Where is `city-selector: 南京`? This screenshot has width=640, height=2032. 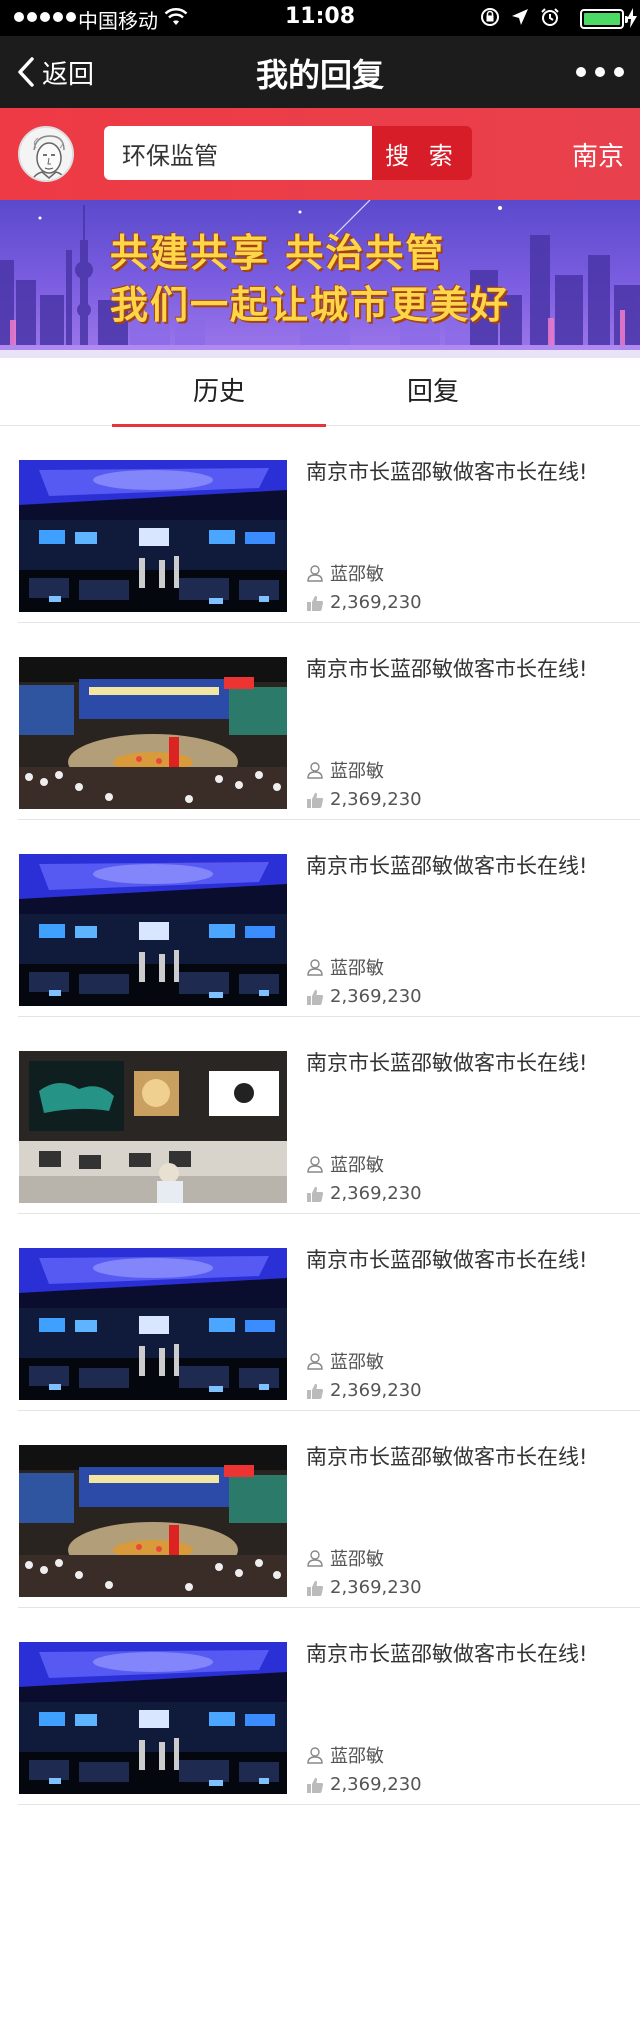
city-selector: 南京 is located at coordinates (598, 154).